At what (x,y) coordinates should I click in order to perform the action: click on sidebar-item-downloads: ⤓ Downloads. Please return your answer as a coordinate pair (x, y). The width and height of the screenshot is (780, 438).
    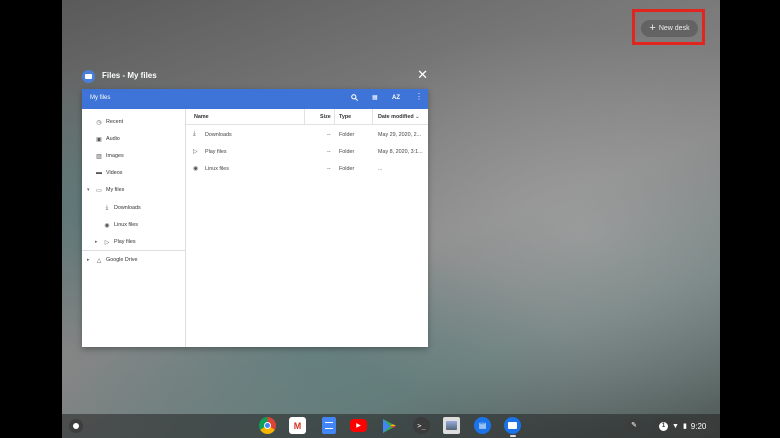
    Looking at the image, I should click on (121, 208).